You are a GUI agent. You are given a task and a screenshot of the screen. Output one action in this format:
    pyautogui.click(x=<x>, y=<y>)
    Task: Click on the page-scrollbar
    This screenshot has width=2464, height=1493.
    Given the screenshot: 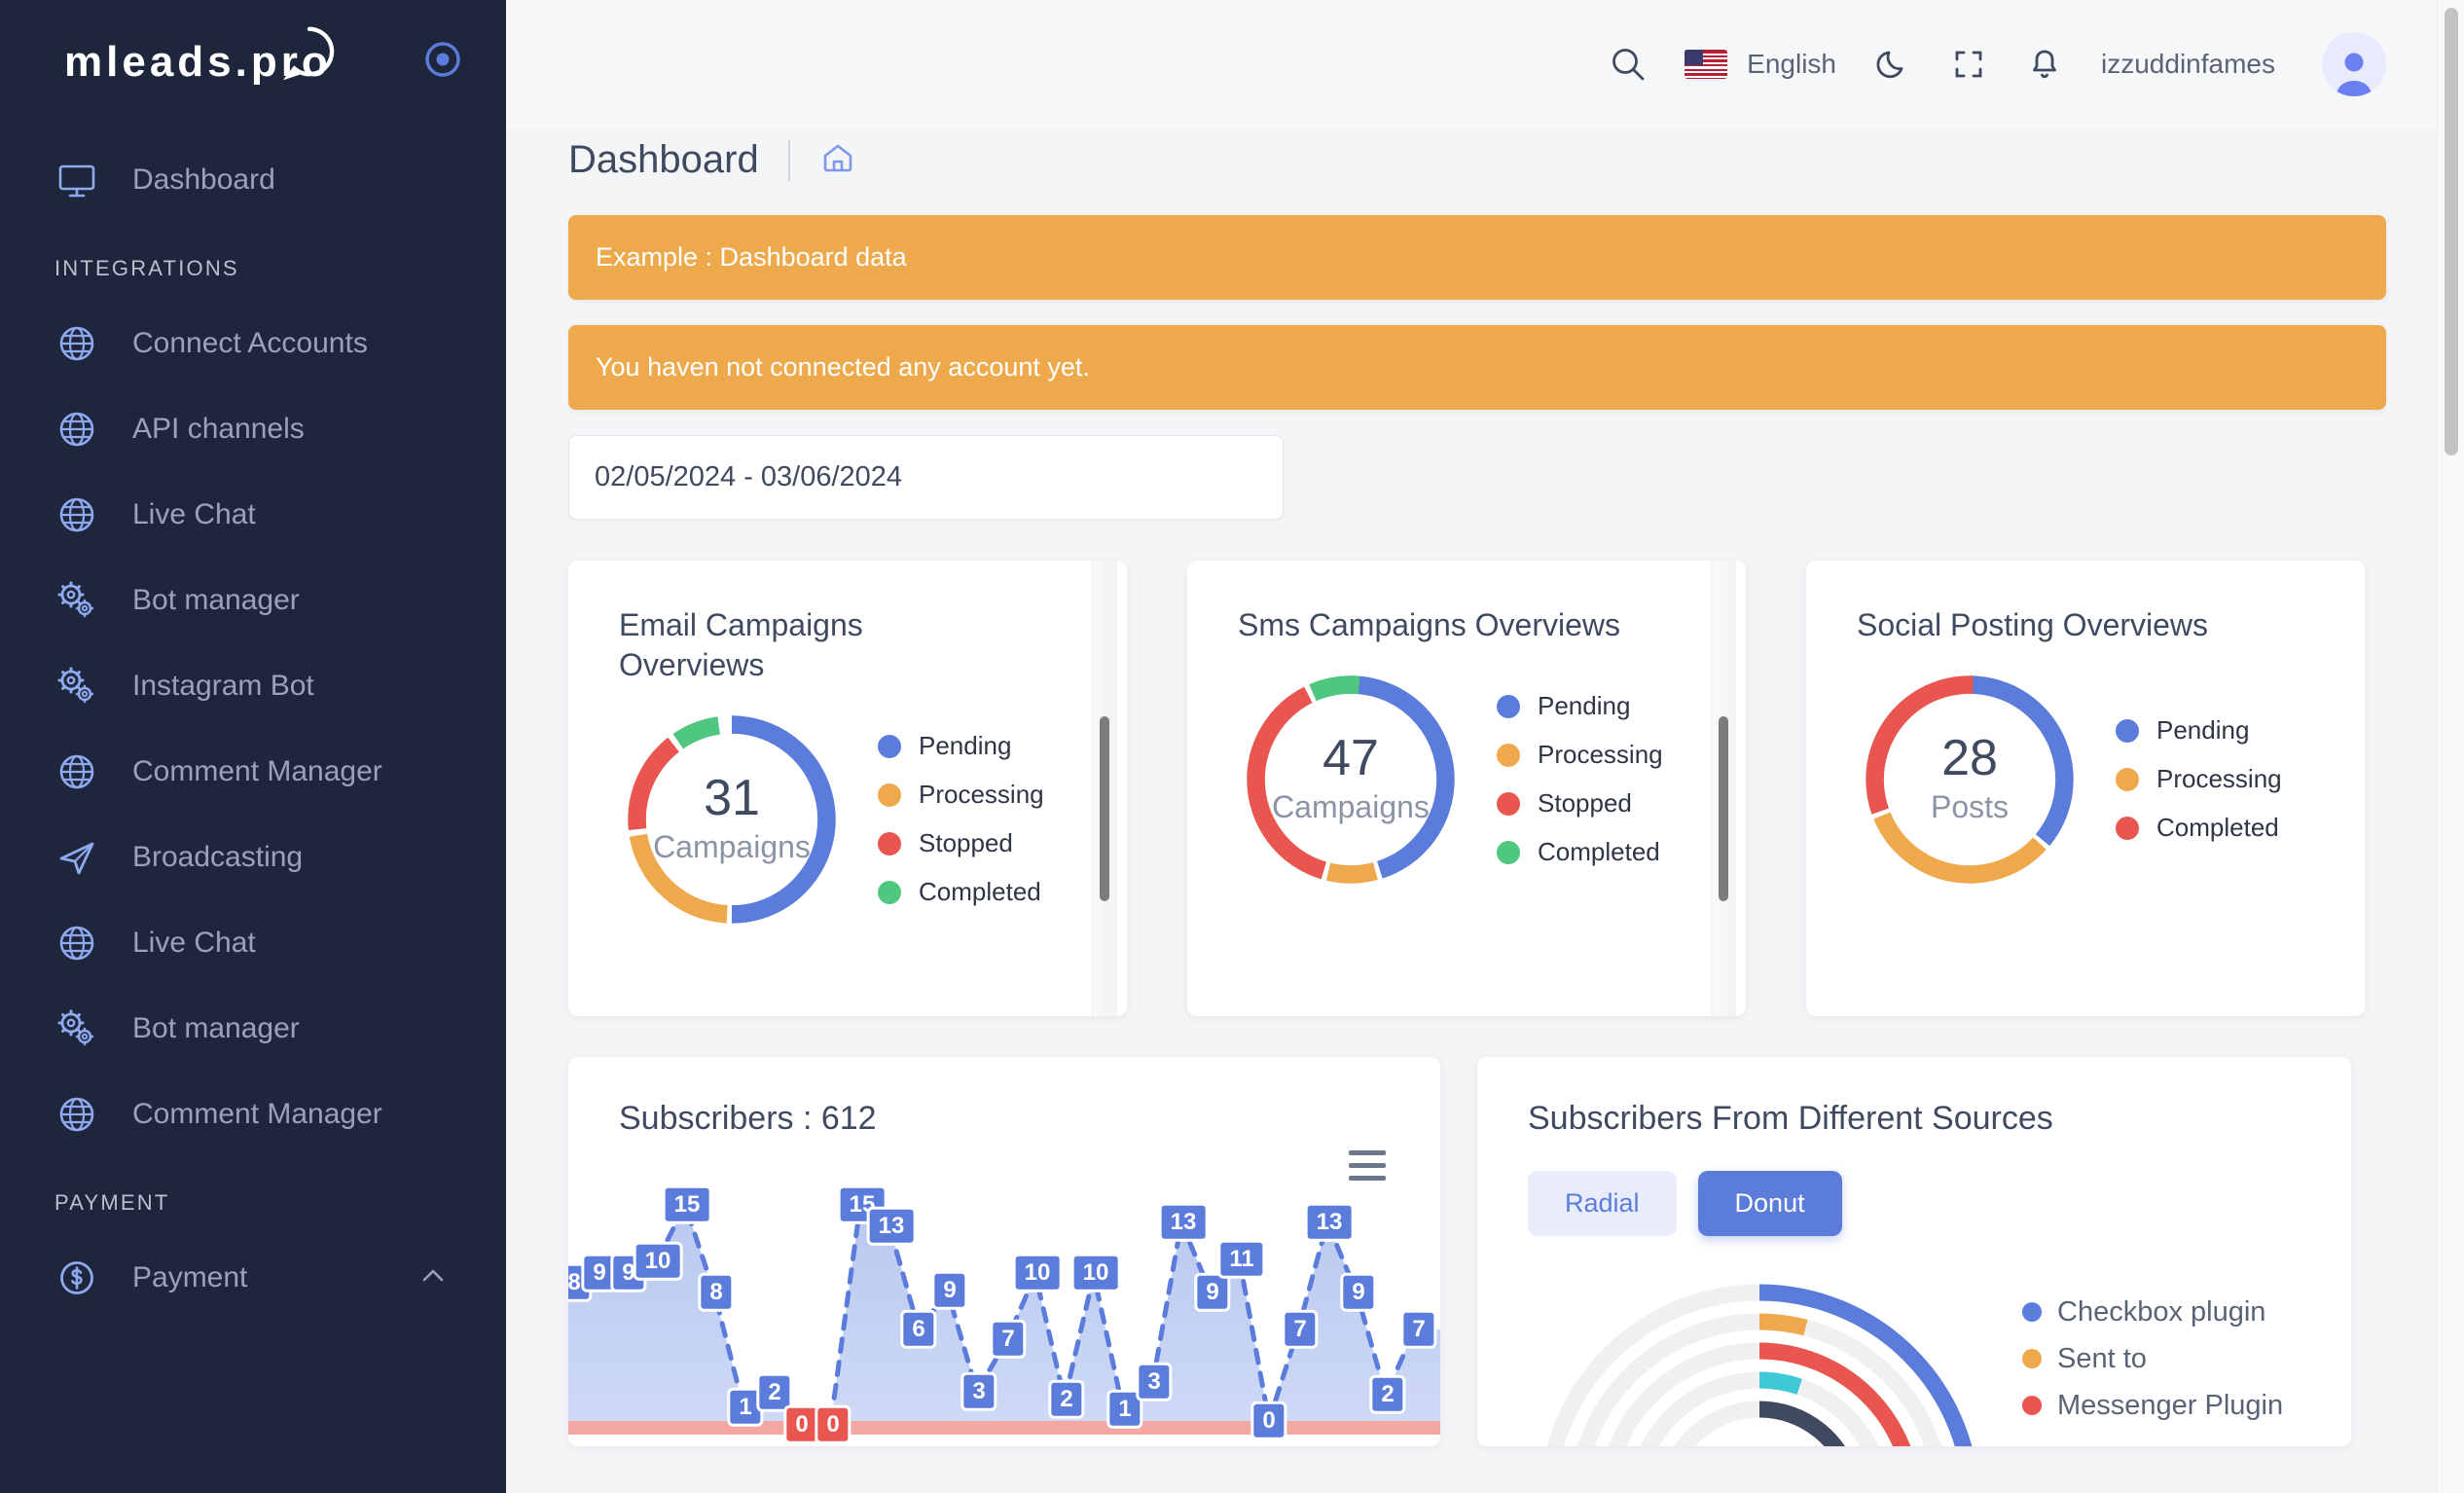 What is the action you would take?
    pyautogui.click(x=2450, y=746)
    